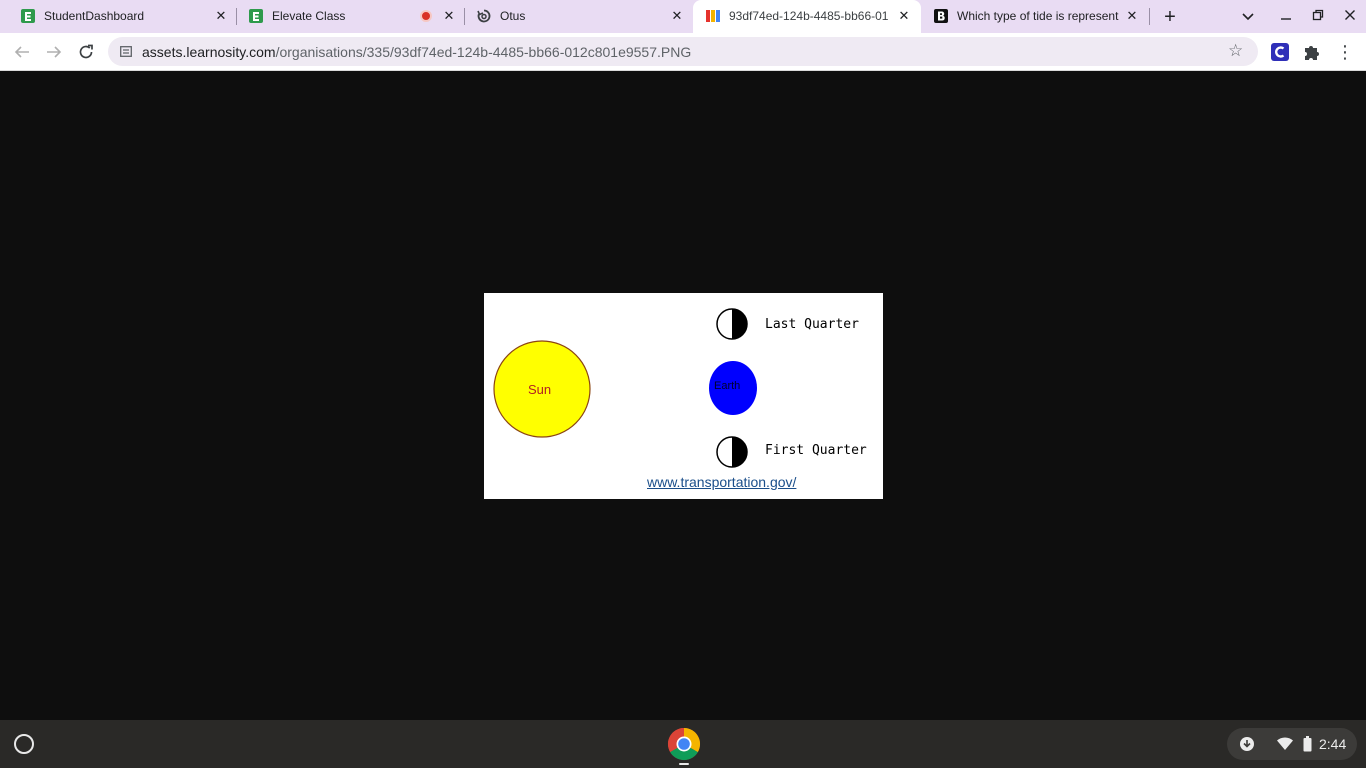 This screenshot has width=1366, height=768. Describe the element at coordinates (732, 452) in the screenshot. I see `first-quarter-moon-icon` at that location.